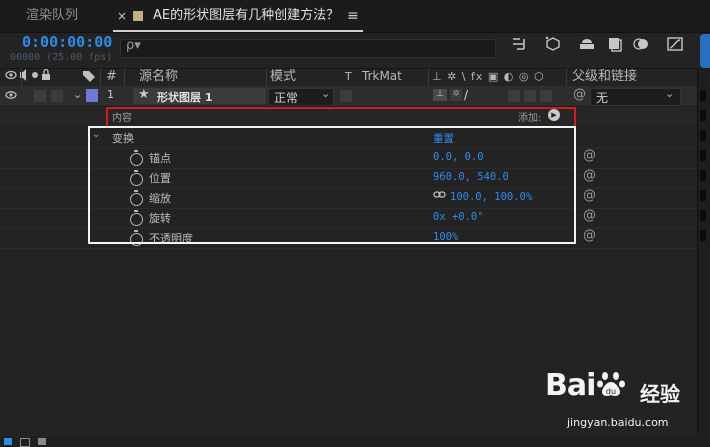  Describe the element at coordinates (92, 95) in the screenshot. I see `layer-label-color` at that location.